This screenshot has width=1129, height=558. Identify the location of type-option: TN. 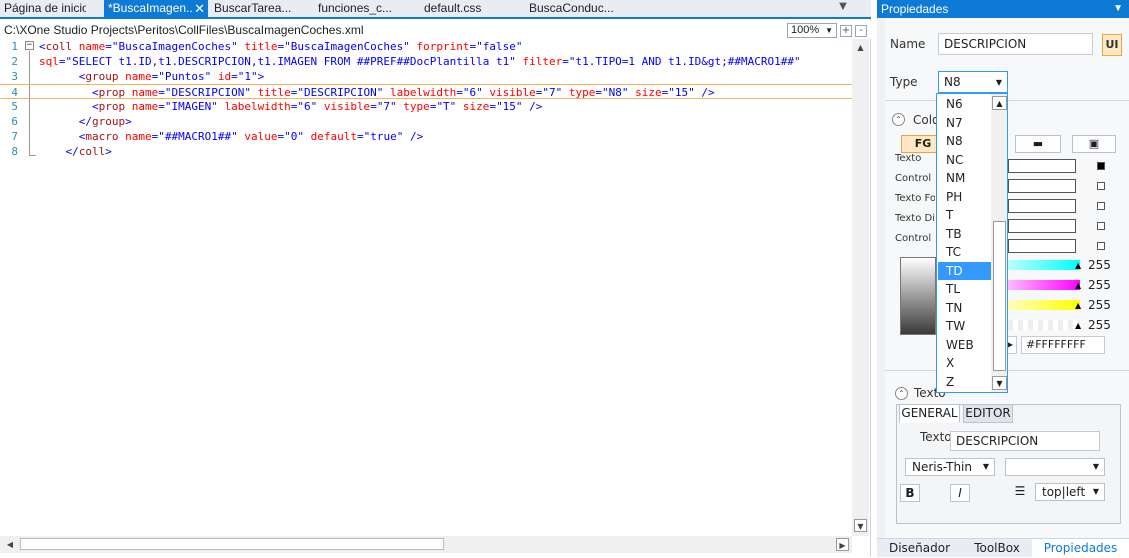
(964, 308).